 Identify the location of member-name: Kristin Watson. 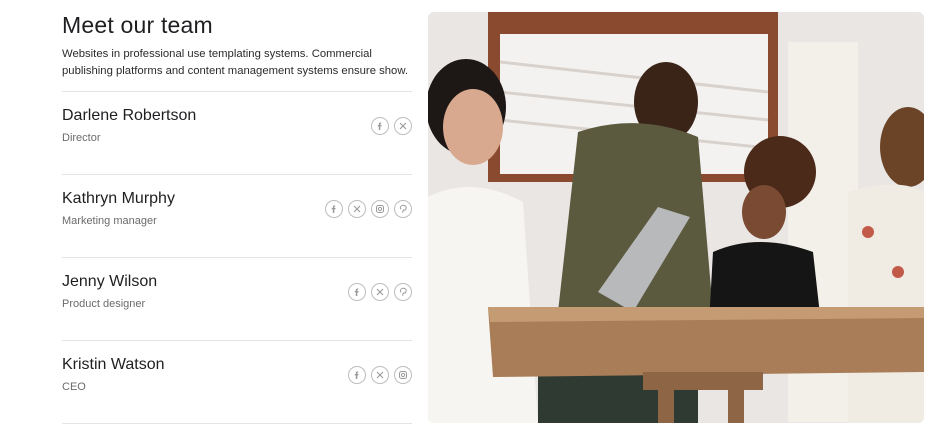
(113, 364).